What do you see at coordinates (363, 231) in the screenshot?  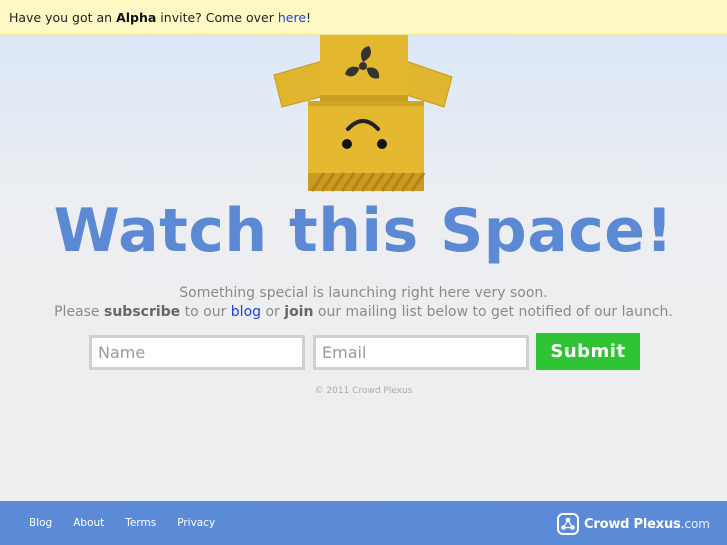 I see `page-title: Watch this Space!` at bounding box center [363, 231].